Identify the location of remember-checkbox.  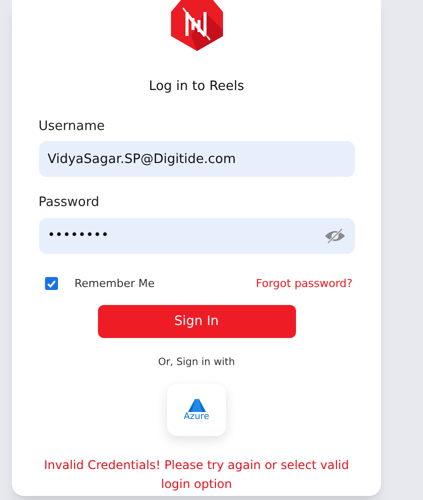
(51, 283).